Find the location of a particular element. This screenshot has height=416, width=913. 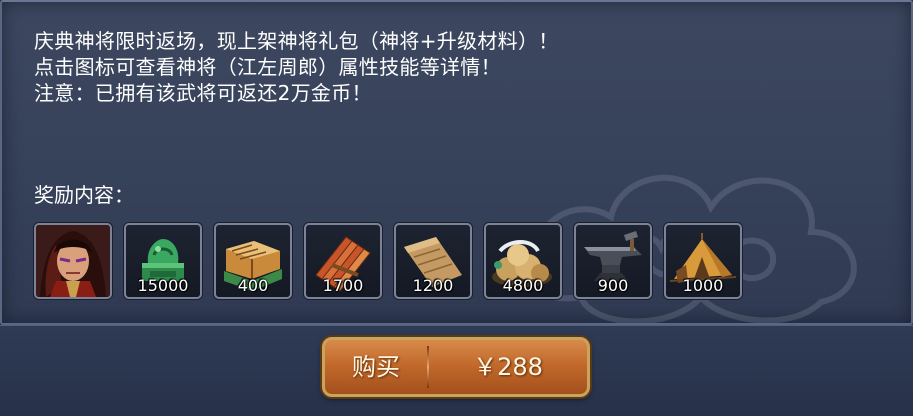

description-line: 庆典神将限时返场，现上架神将礼包（神将+升级材料）！ is located at coordinates (296, 41).